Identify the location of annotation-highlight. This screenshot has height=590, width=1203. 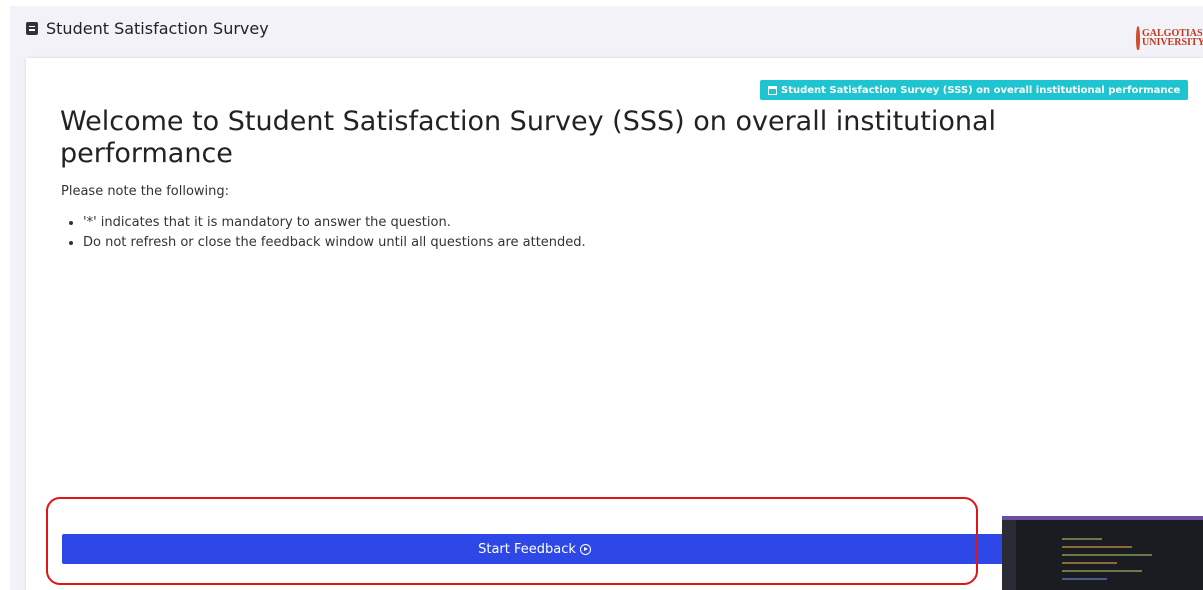
(512, 541).